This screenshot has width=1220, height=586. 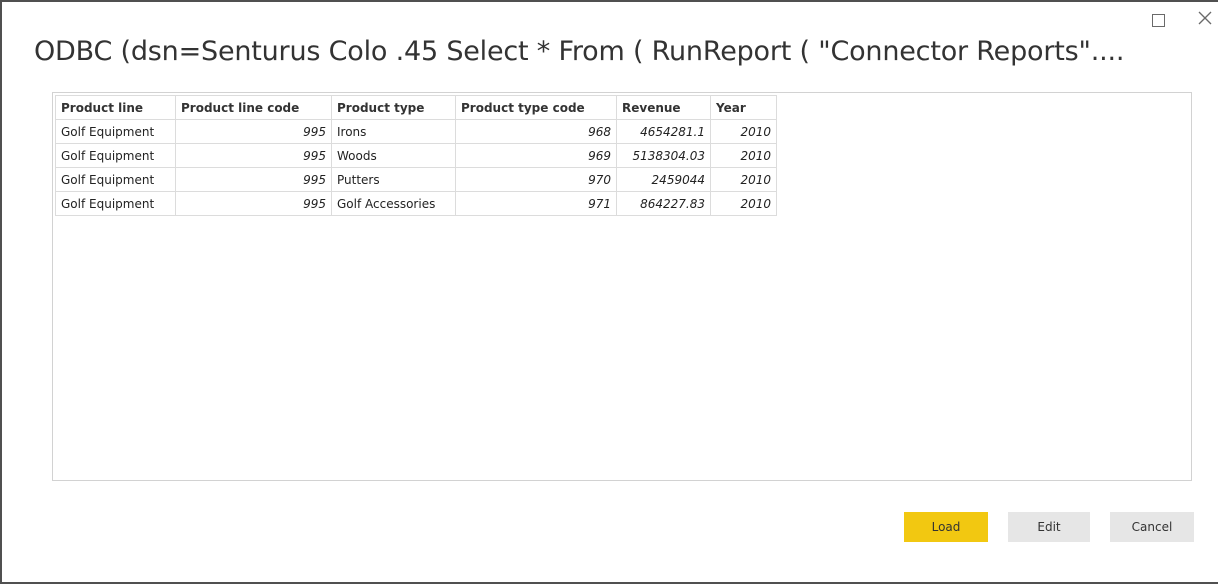 What do you see at coordinates (743, 107) in the screenshot?
I see `column-header-year: Year` at bounding box center [743, 107].